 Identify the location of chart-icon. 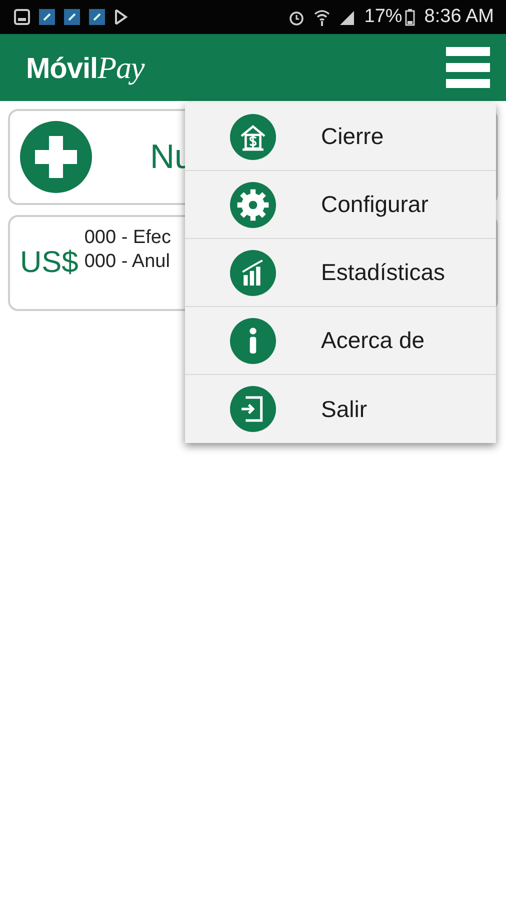
(253, 273).